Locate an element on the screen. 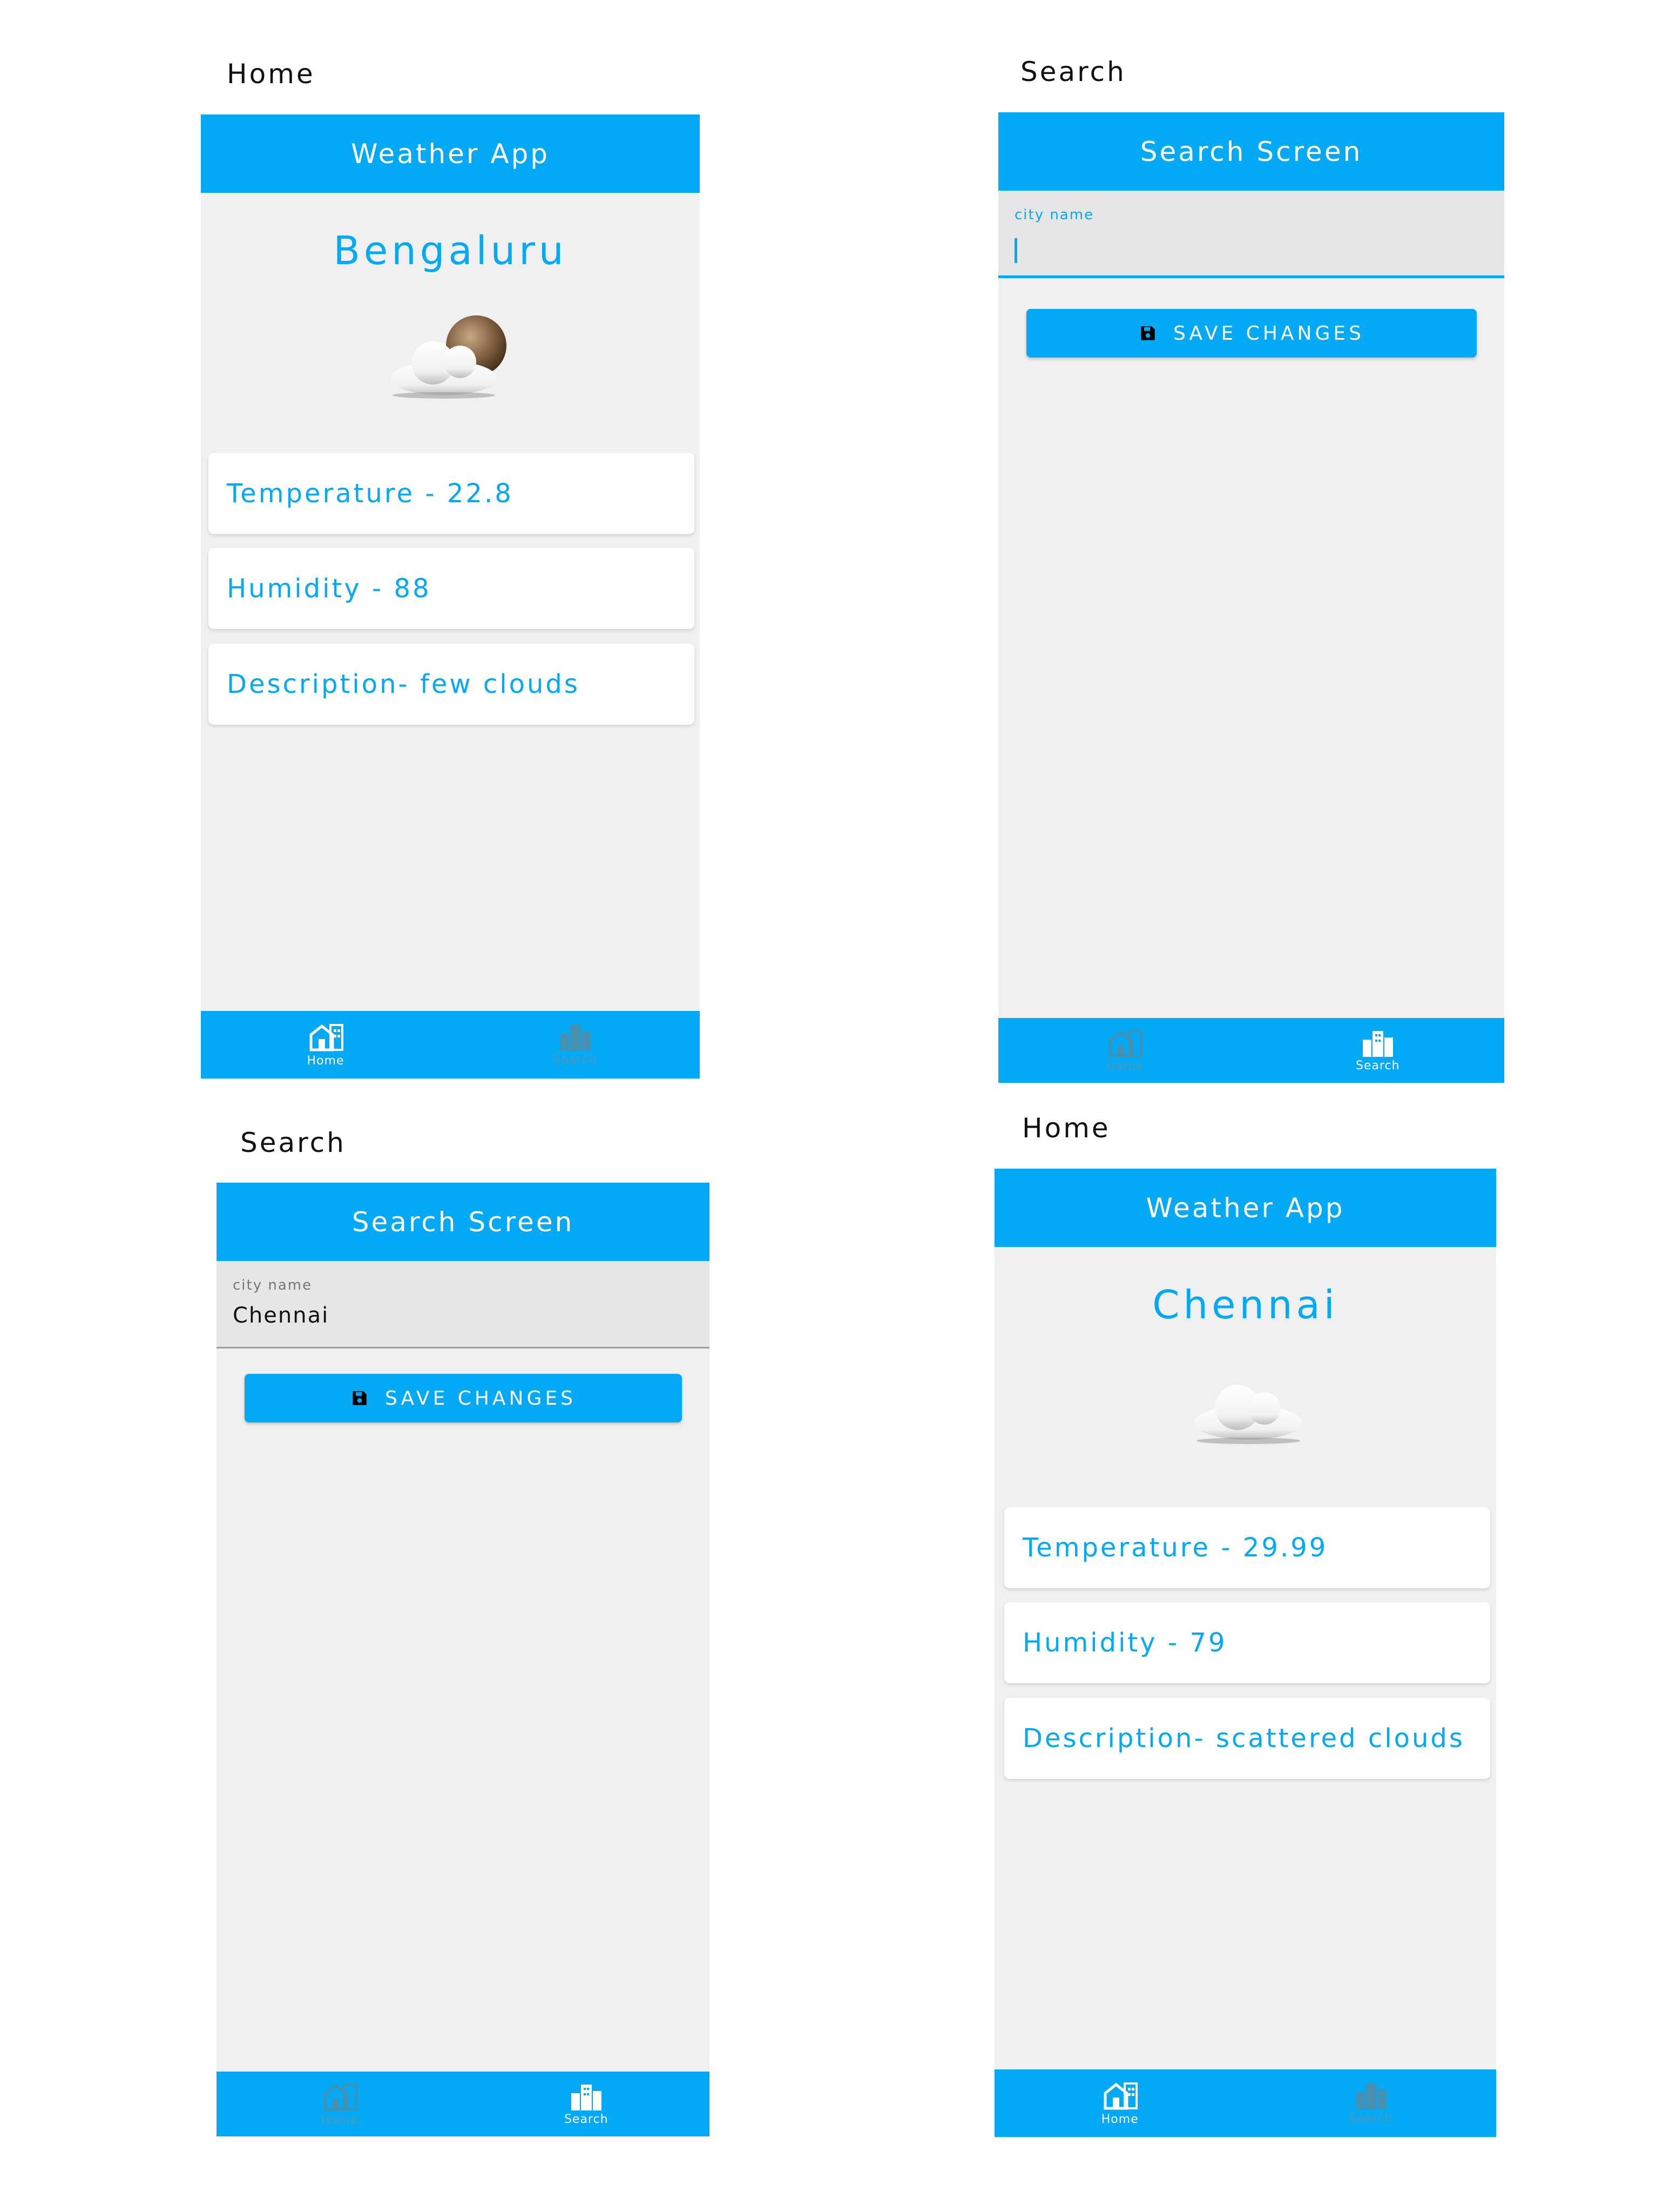  humidity-card: Humidity - 79 is located at coordinates (1247, 1642).